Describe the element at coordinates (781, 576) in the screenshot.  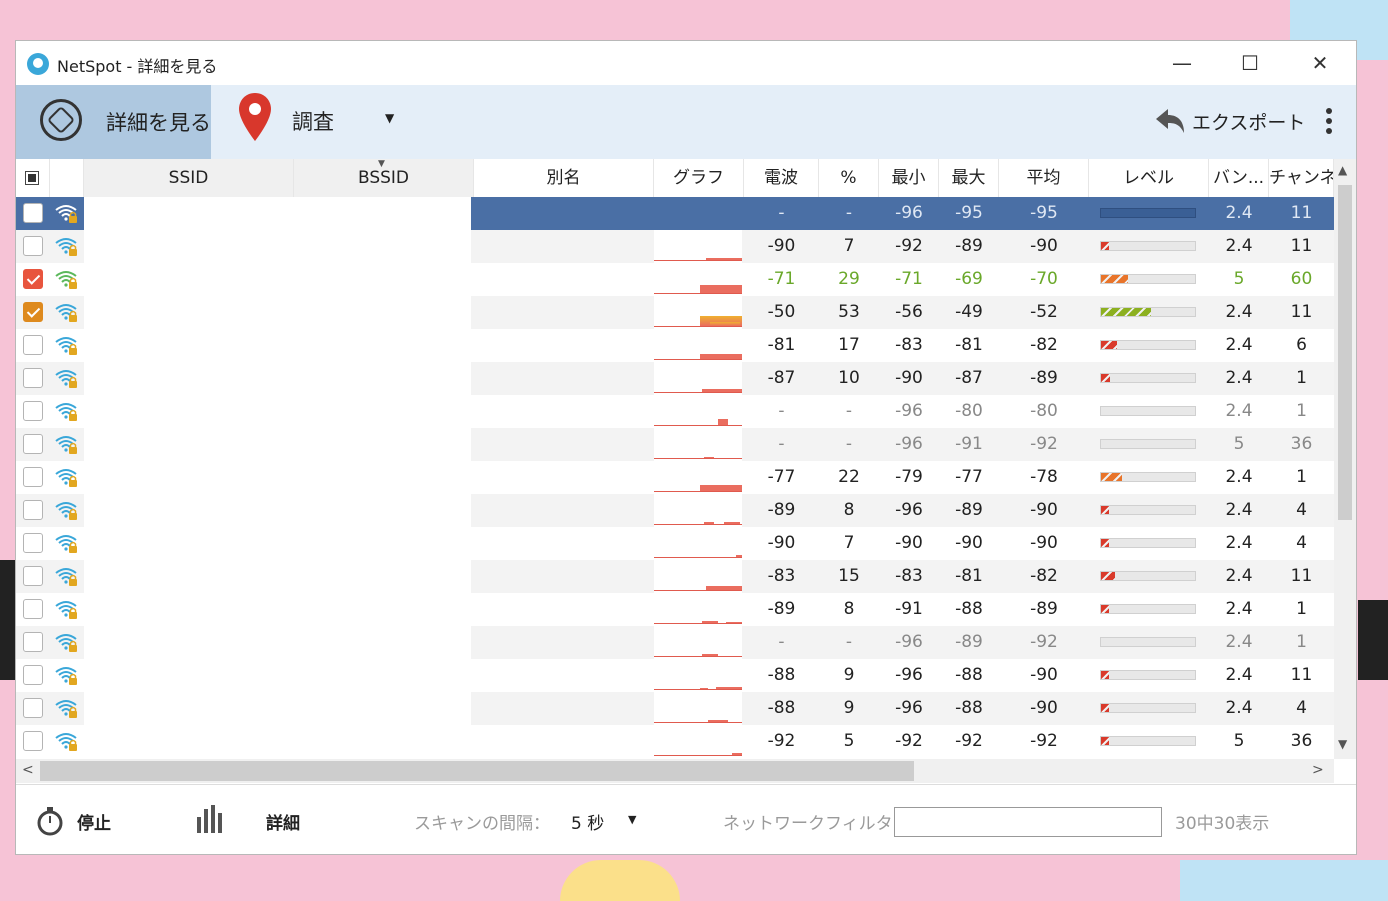
I see `signal-cell: -83` at that location.